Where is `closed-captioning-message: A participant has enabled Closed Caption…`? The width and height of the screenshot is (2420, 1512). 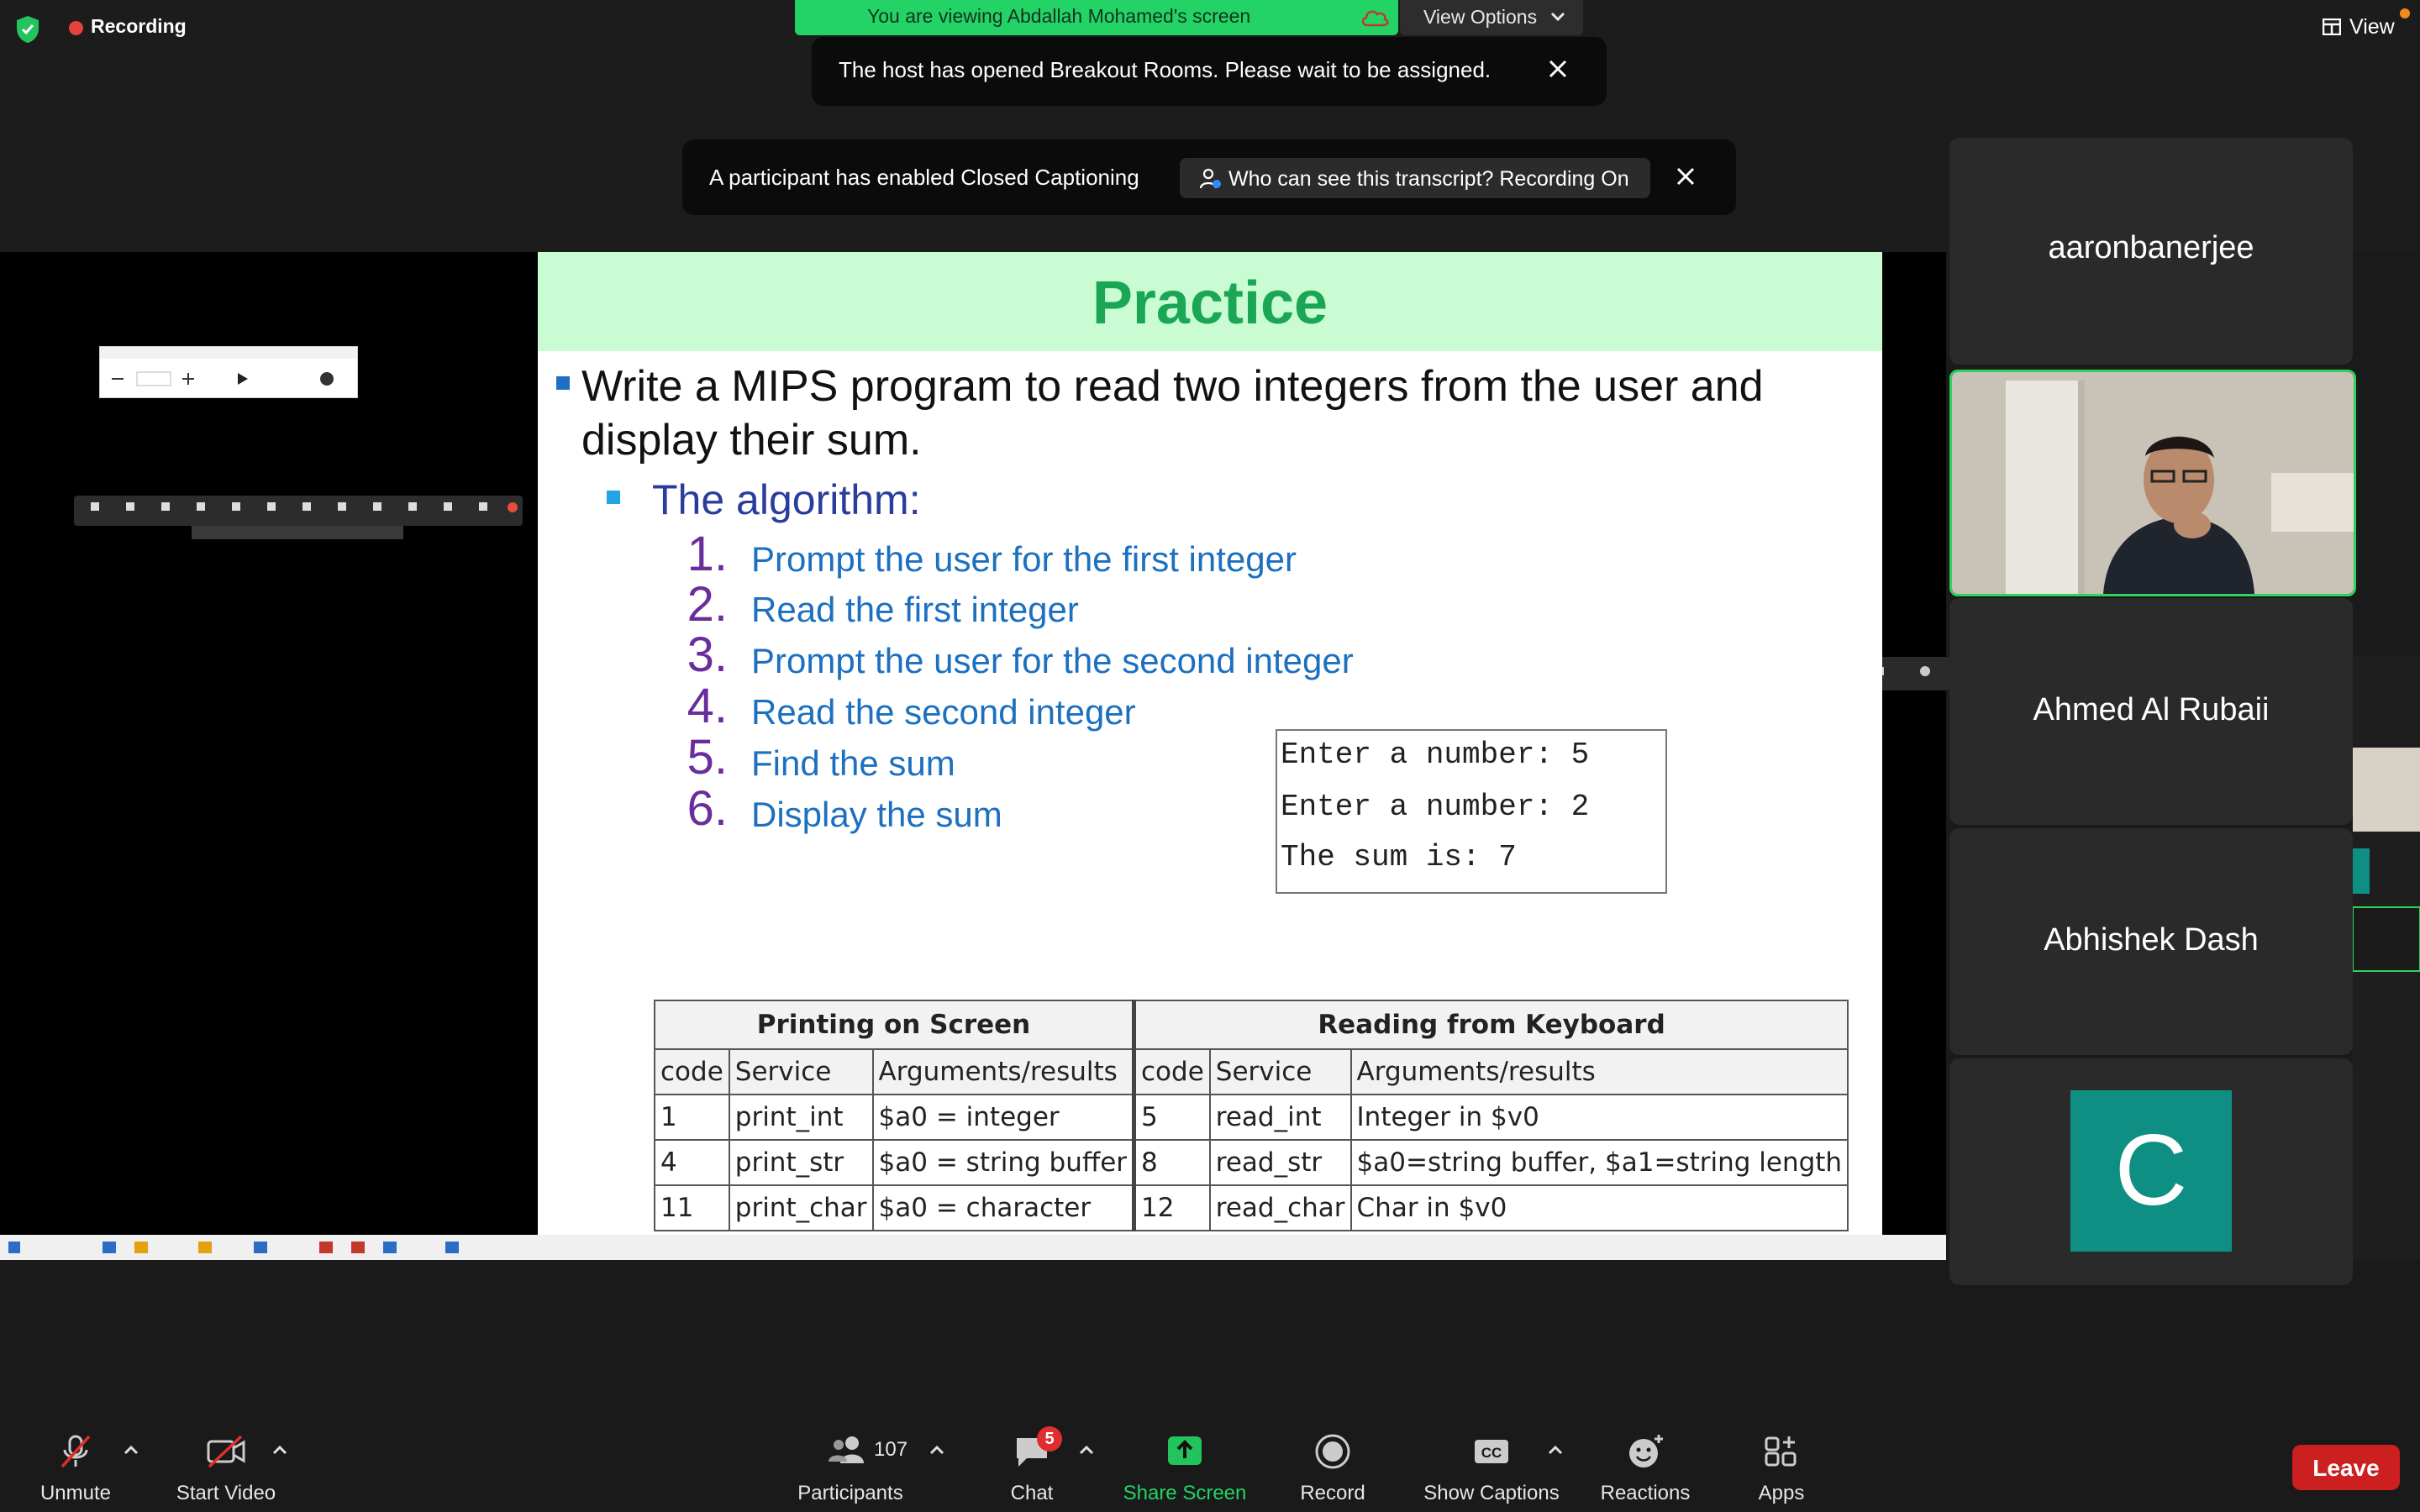
closed-captioning-message: A participant has enabled Closed Caption… is located at coordinates (924, 177).